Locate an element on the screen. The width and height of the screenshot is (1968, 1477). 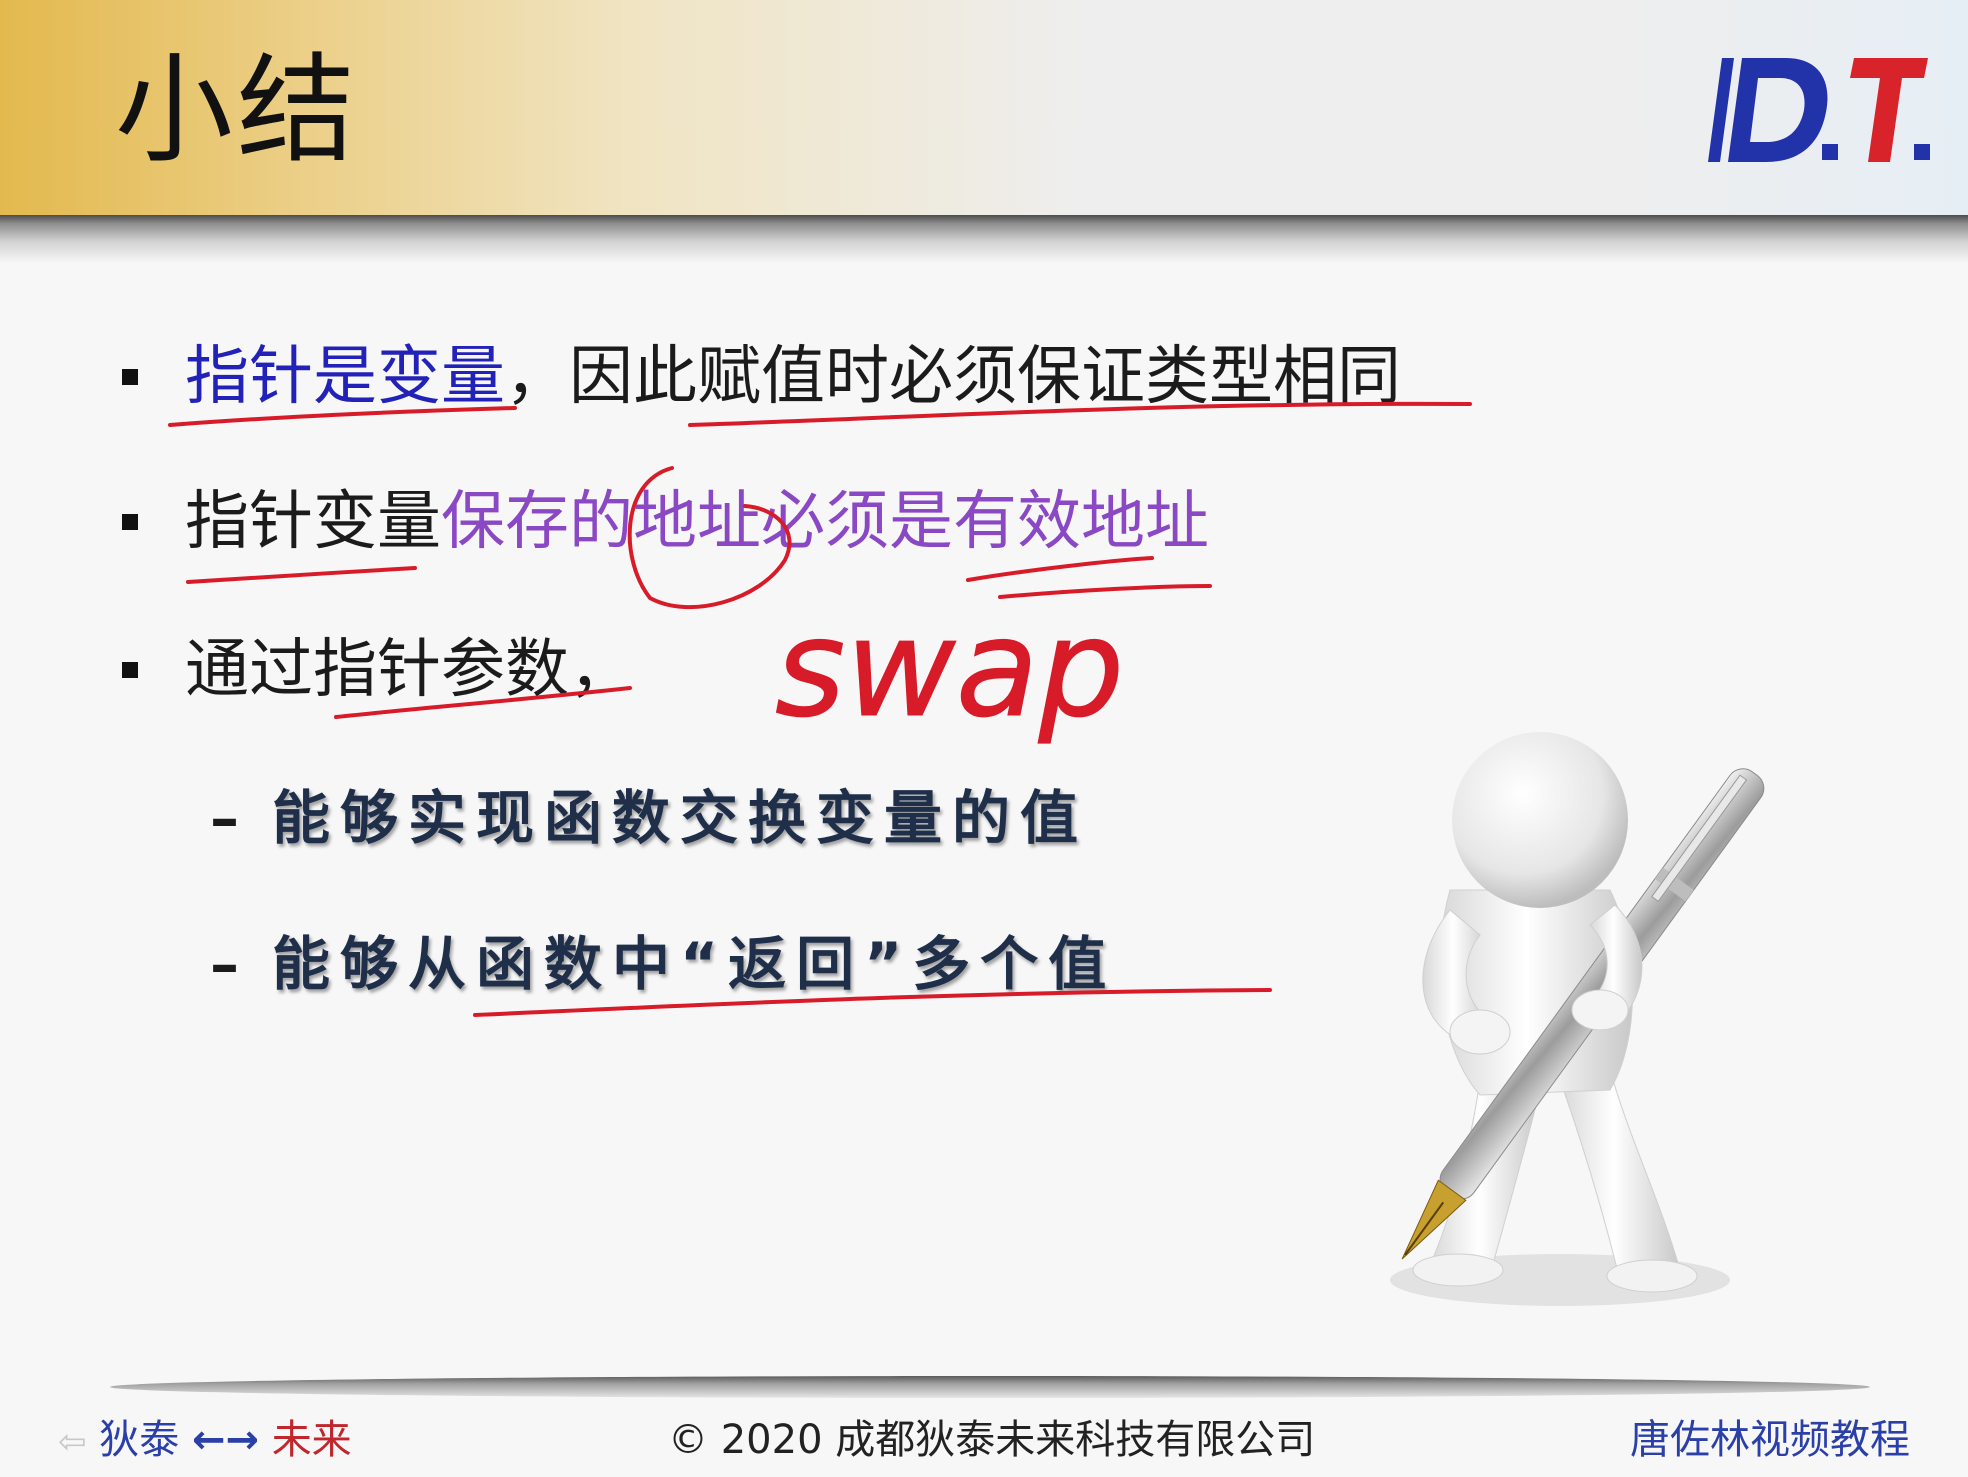
footer-copyright: © 2020 成都狄泰未来科技有限公司 is located at coordinates (992, 1440).